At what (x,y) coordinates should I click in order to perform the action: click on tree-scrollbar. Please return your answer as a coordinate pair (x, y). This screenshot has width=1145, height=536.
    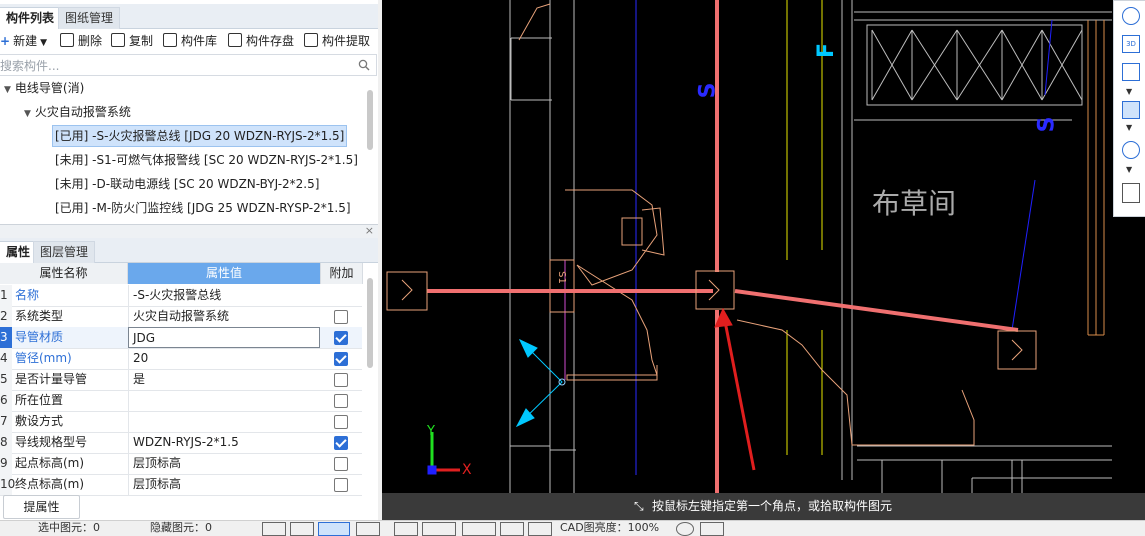
    Looking at the image, I should click on (370, 120).